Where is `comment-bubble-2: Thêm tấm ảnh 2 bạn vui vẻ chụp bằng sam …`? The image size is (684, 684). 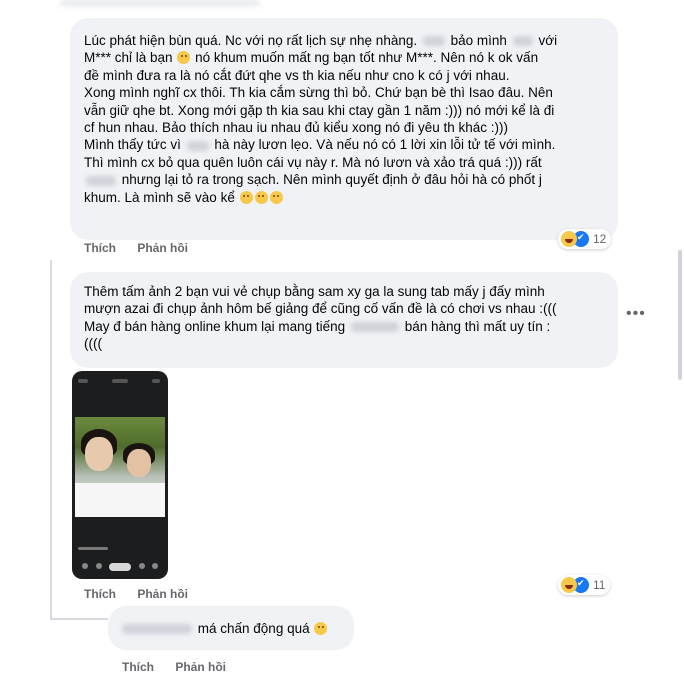
comment-bubble-2: Thêm tấm ảnh 2 bạn vui vẻ chụp bằng sam … is located at coordinates (344, 320).